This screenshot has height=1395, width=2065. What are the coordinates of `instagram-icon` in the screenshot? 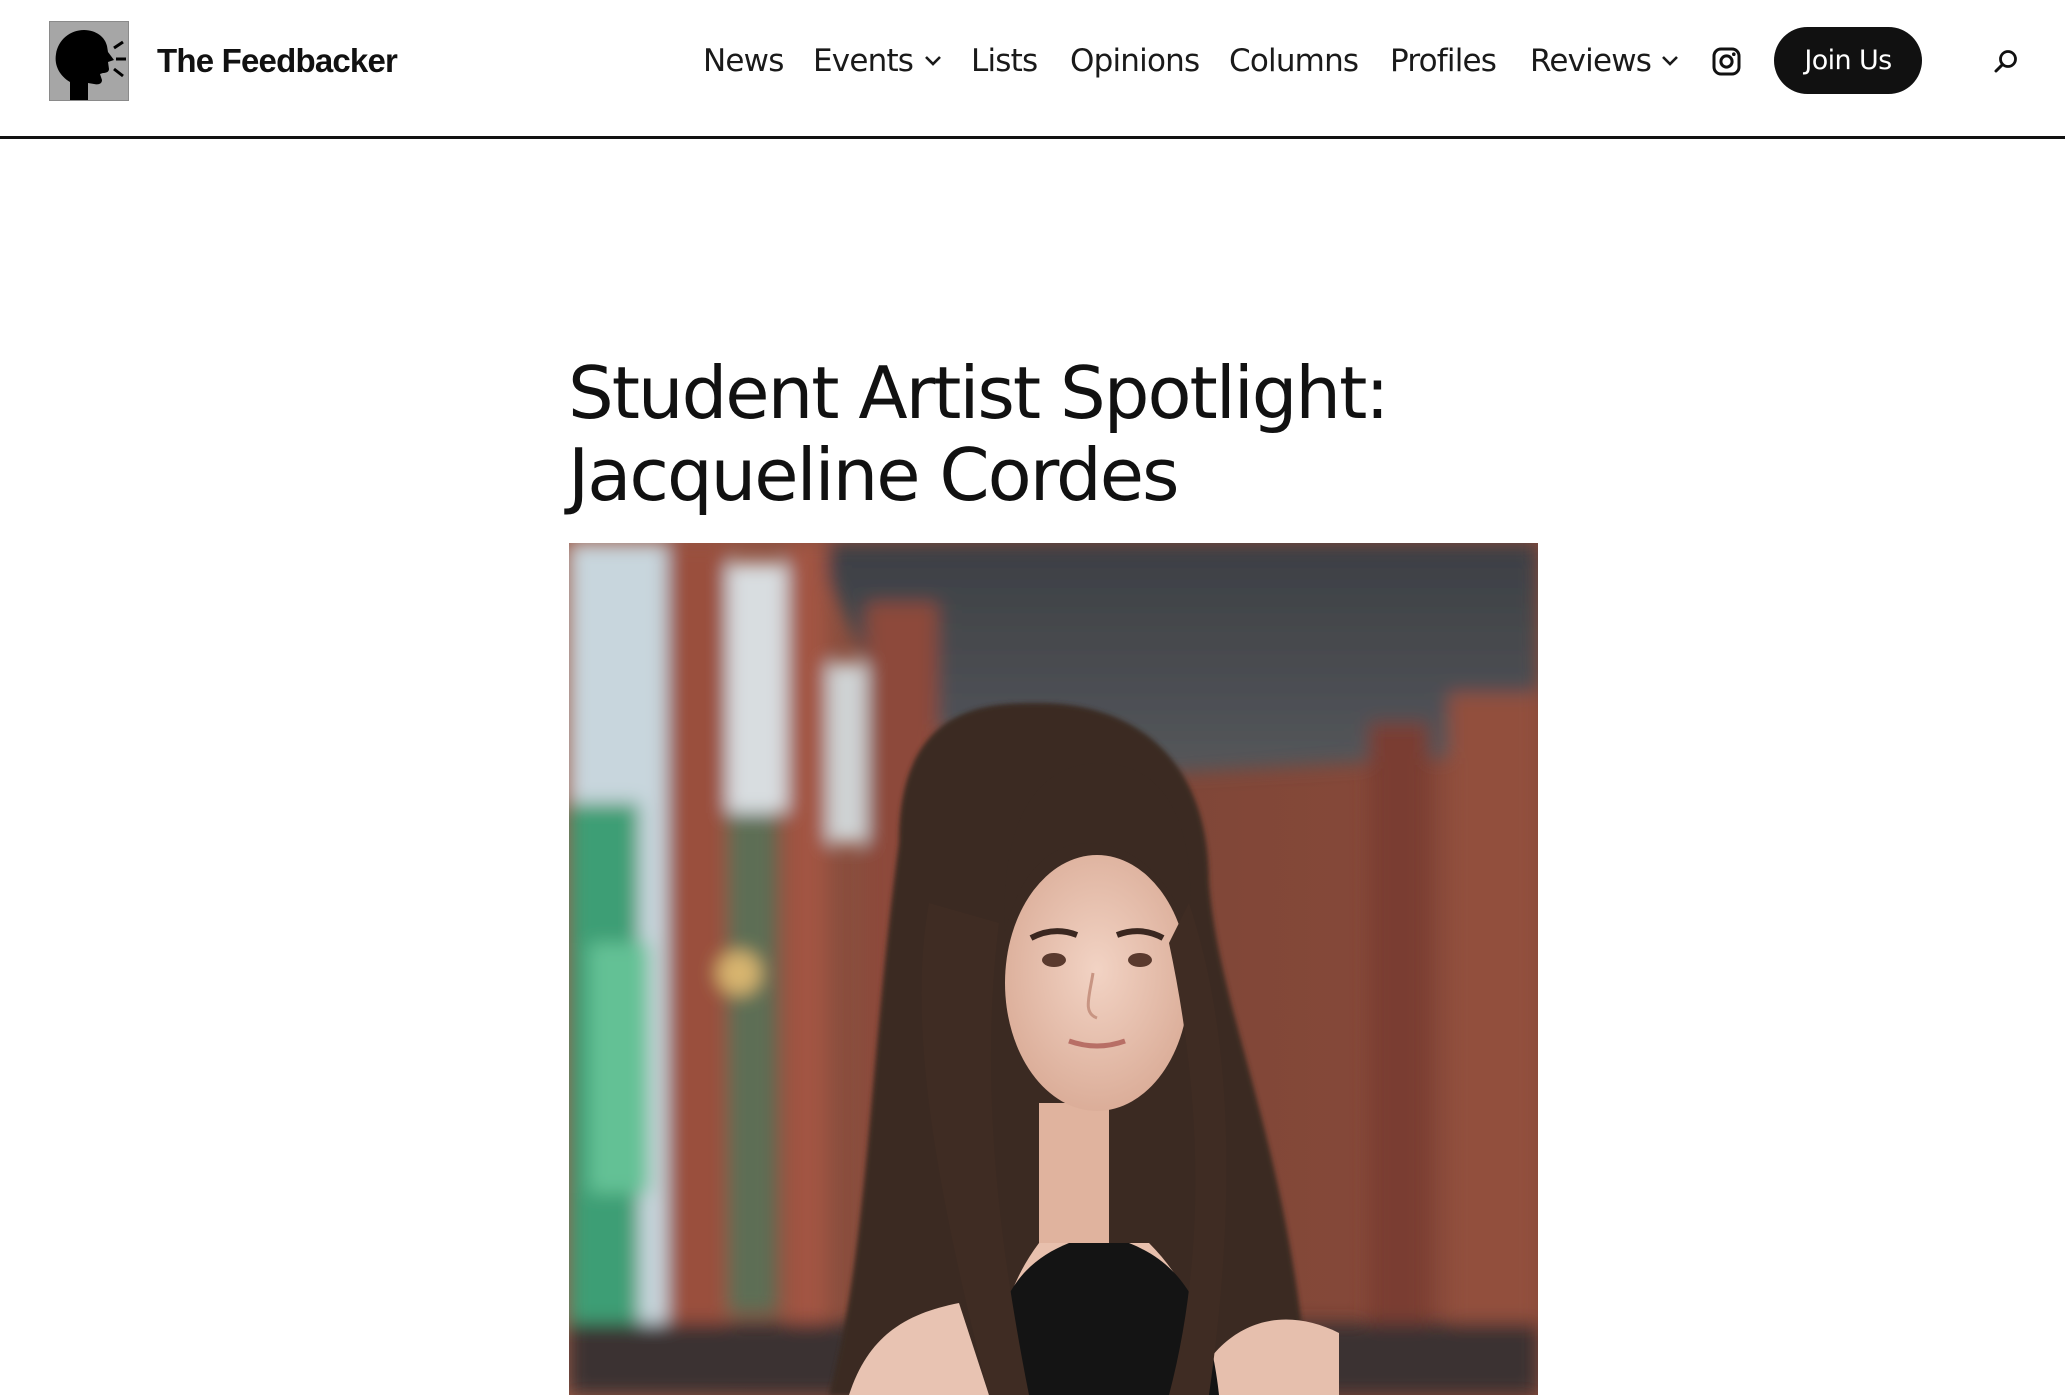 It's located at (1726, 61).